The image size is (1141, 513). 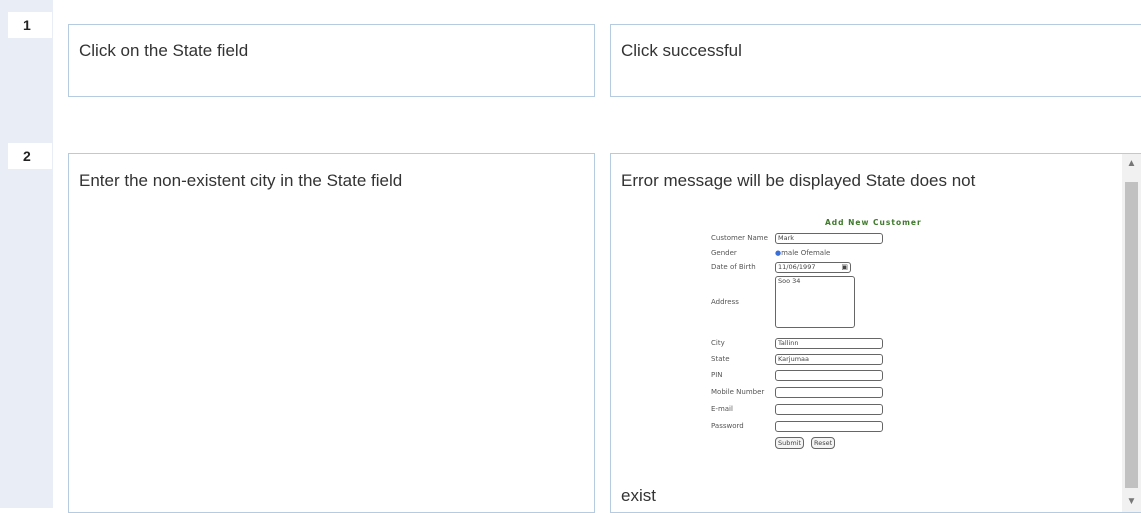 I want to click on password-input, so click(x=829, y=426).